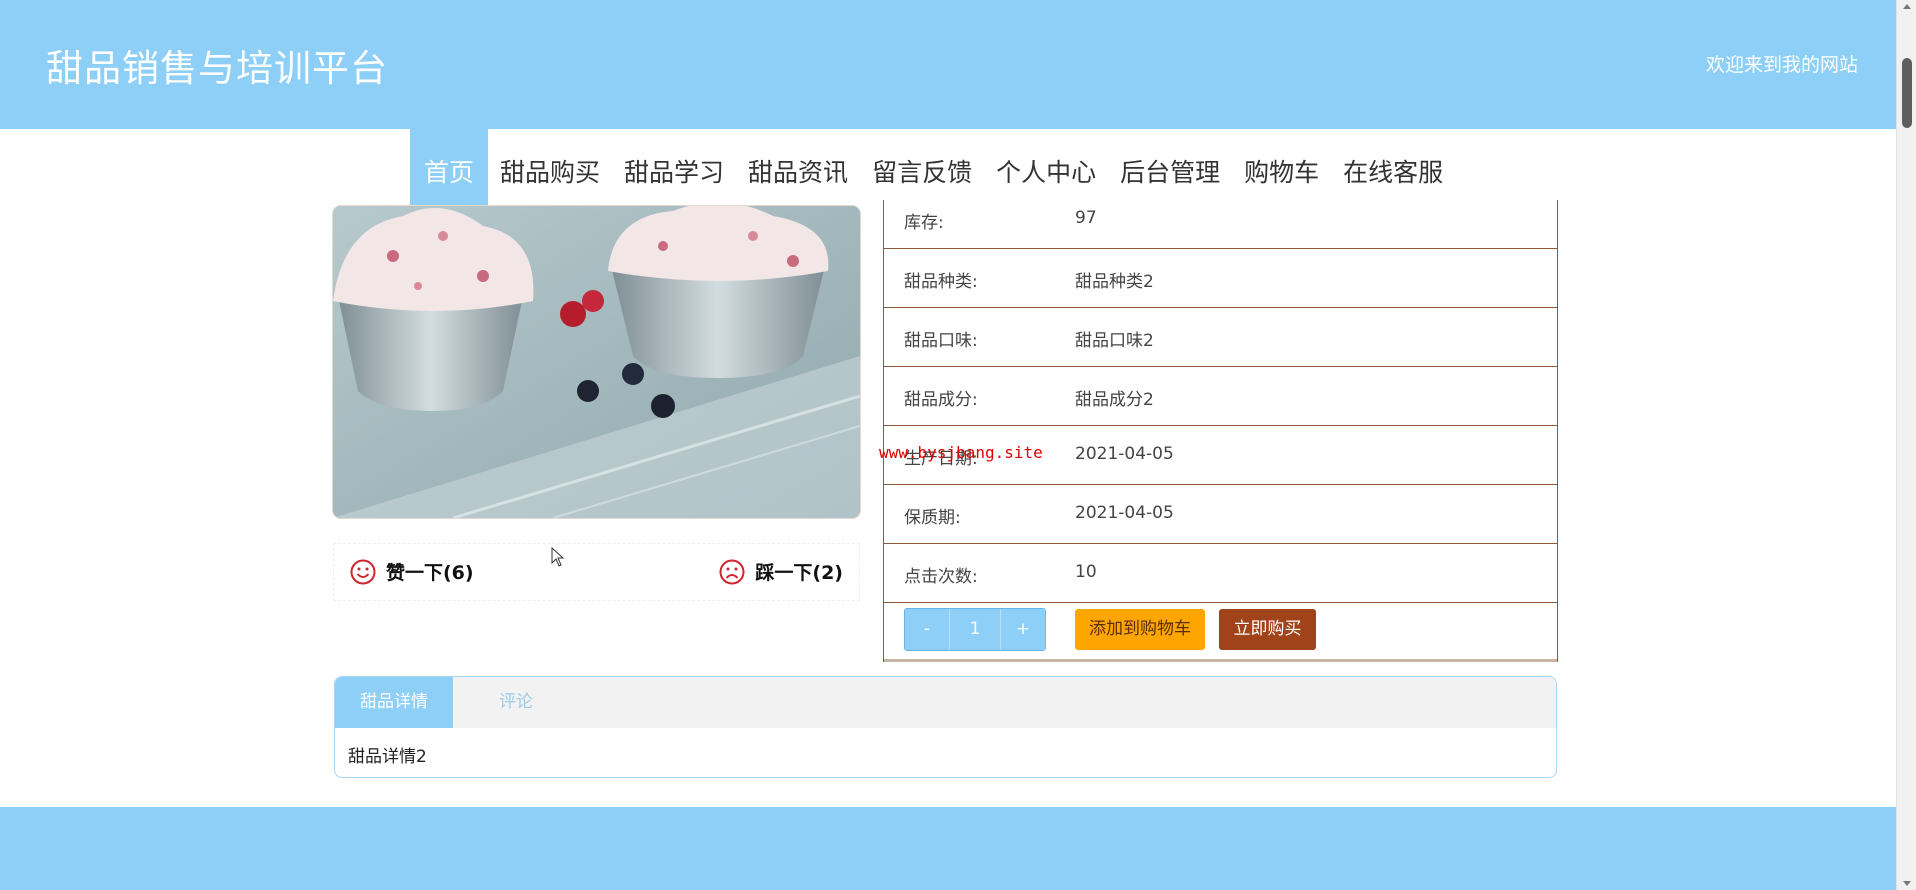  I want to click on info-value: 甜品种类2, so click(1114, 282).